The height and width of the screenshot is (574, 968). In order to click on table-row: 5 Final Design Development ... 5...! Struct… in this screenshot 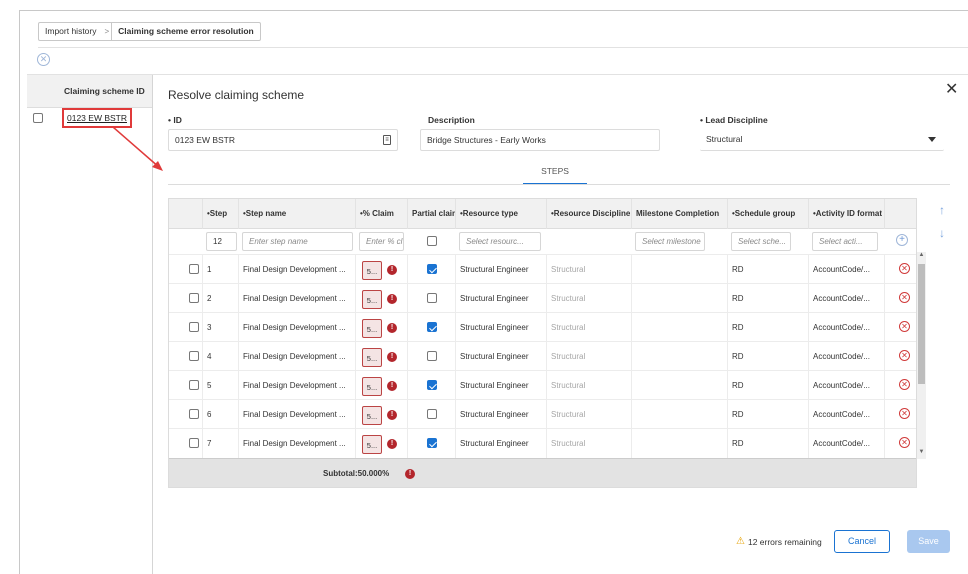, I will do `click(542, 385)`.